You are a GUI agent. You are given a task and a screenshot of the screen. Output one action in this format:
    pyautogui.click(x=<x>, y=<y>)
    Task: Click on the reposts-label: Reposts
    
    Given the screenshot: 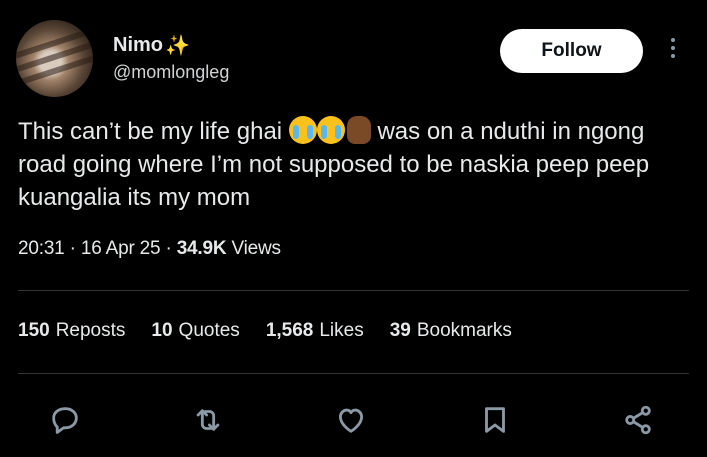 What is the action you would take?
    pyautogui.click(x=90, y=330)
    